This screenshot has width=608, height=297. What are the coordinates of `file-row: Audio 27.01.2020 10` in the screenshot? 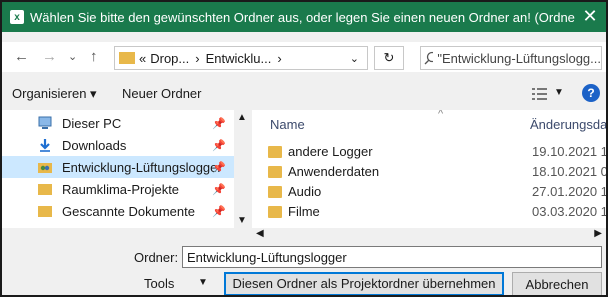 It's located at (429, 192).